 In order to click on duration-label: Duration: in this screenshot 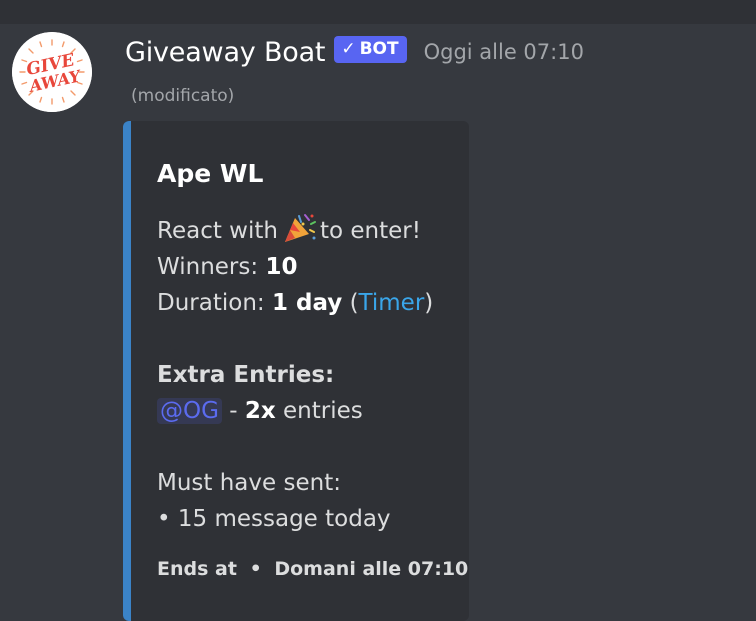, I will do `click(211, 303)`.